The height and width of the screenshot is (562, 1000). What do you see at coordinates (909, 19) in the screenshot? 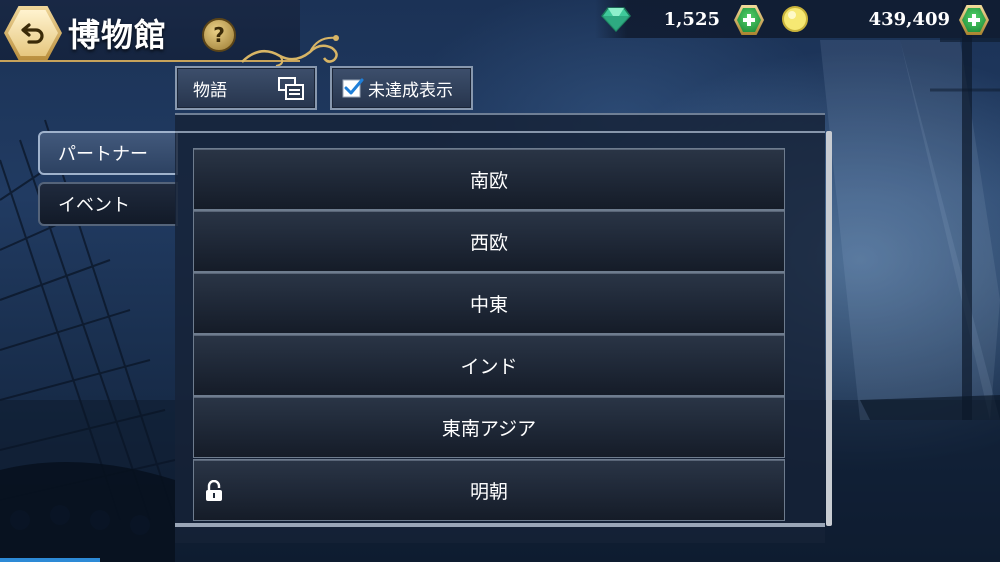
I see `coins-count: 439,409` at bounding box center [909, 19].